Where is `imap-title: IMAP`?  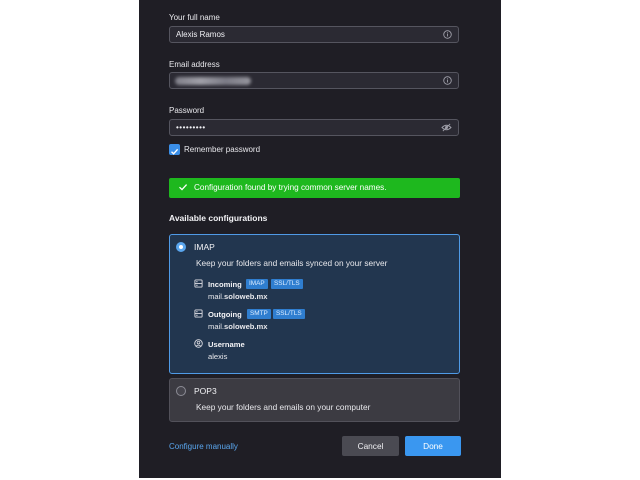
imap-title: IMAP is located at coordinates (204, 247).